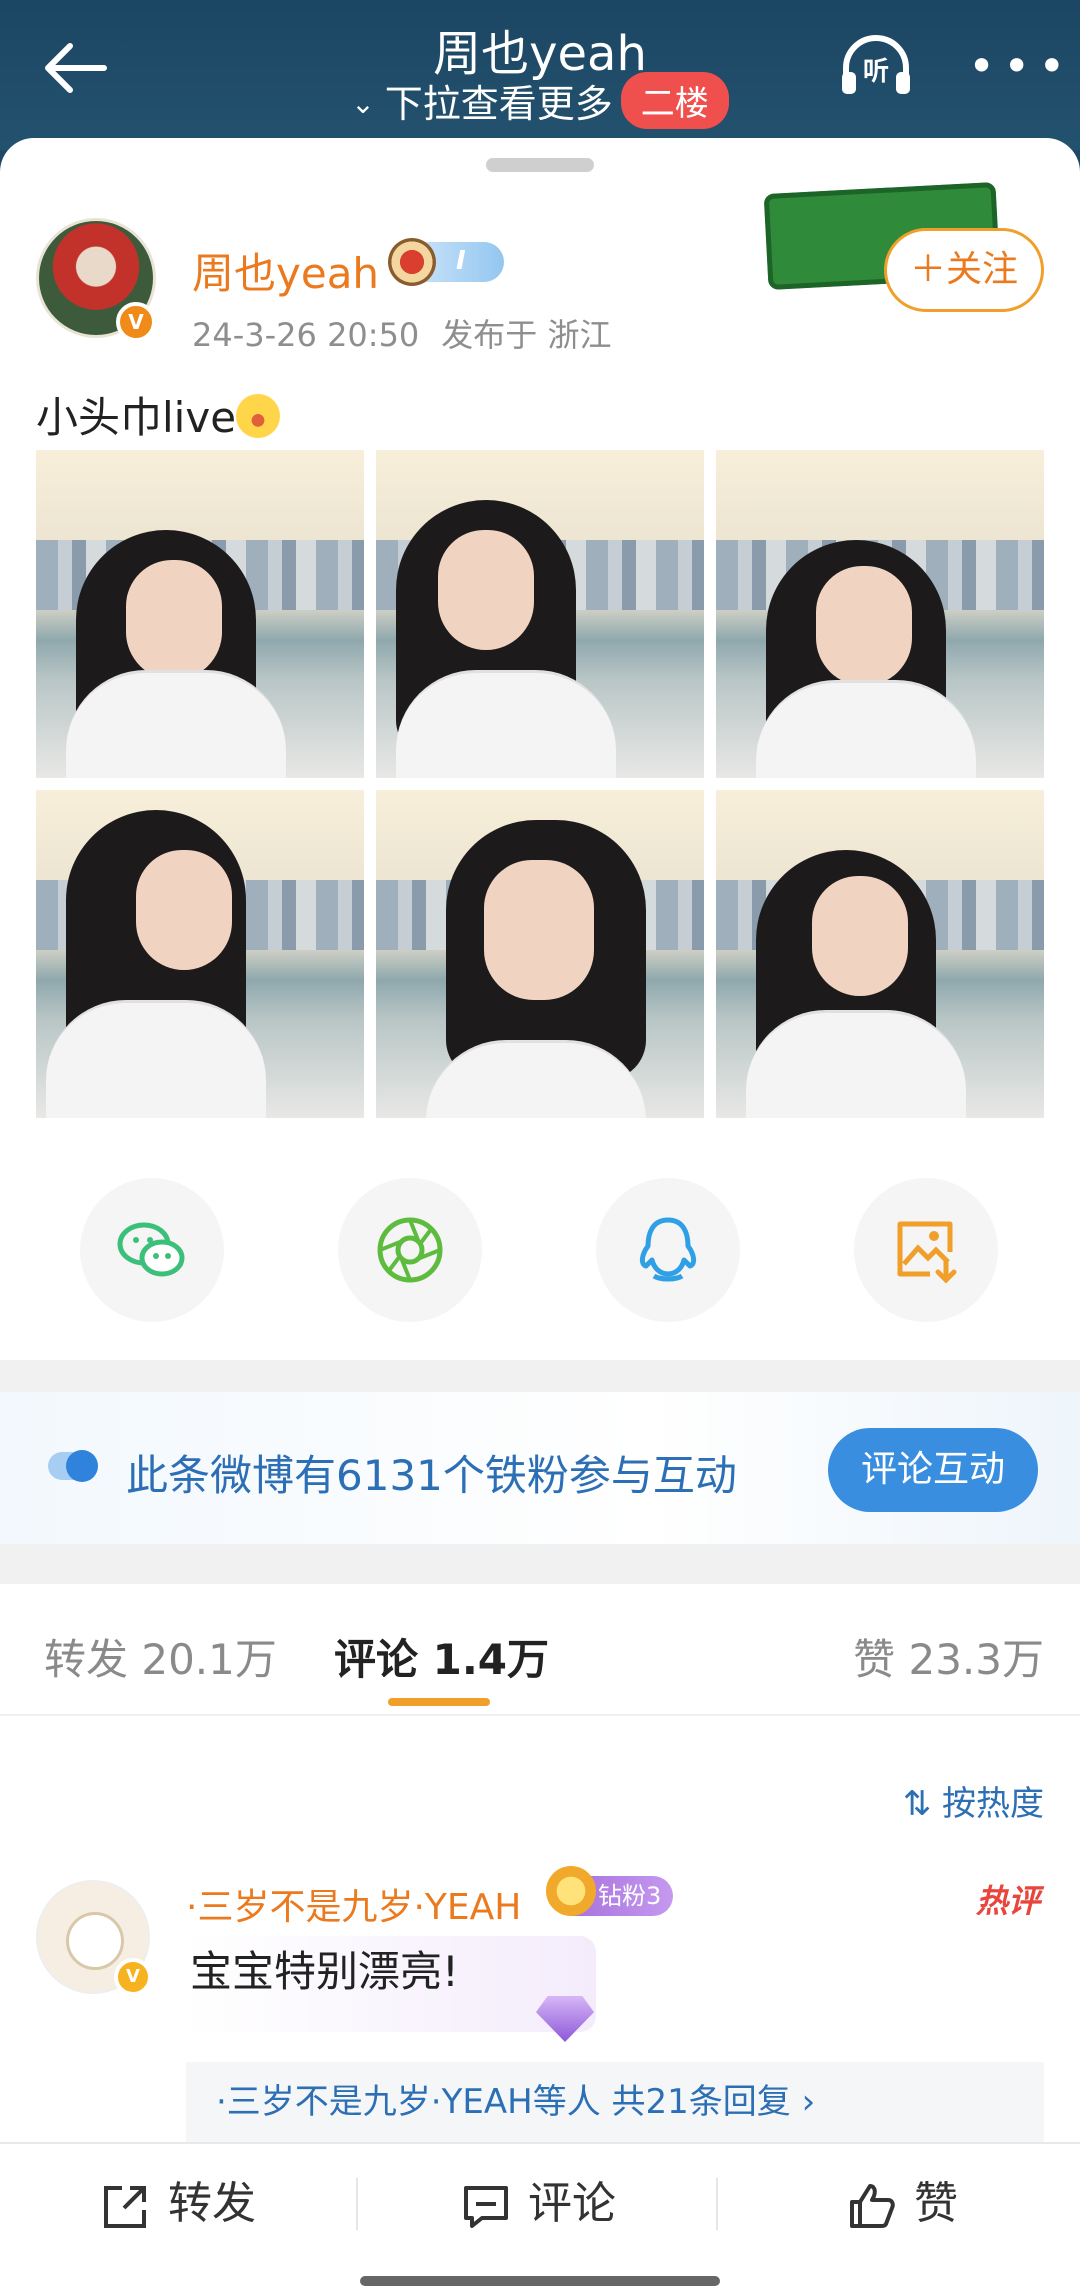  What do you see at coordinates (285, 270) in the screenshot?
I see `author-name: 周也yeah` at bounding box center [285, 270].